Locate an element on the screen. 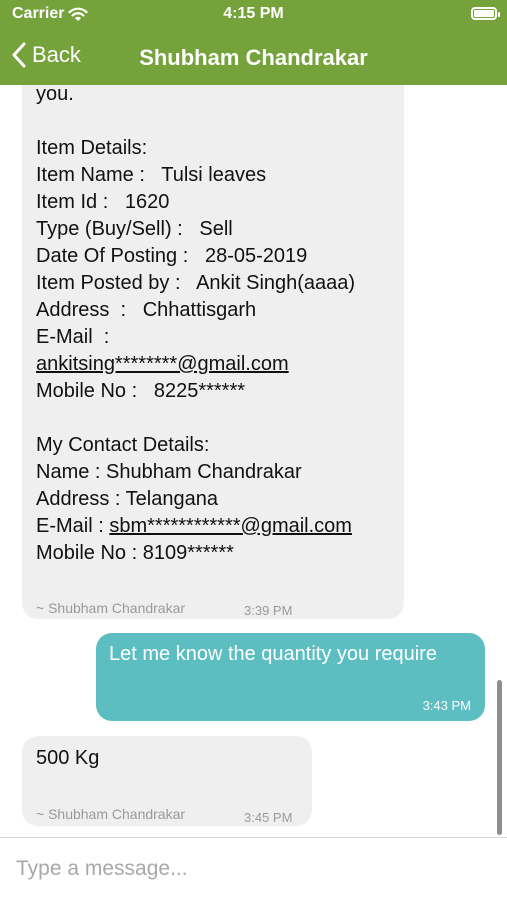 This screenshot has height=900, width=507. email-link: sbm************@gmail.com is located at coordinates (230, 526).